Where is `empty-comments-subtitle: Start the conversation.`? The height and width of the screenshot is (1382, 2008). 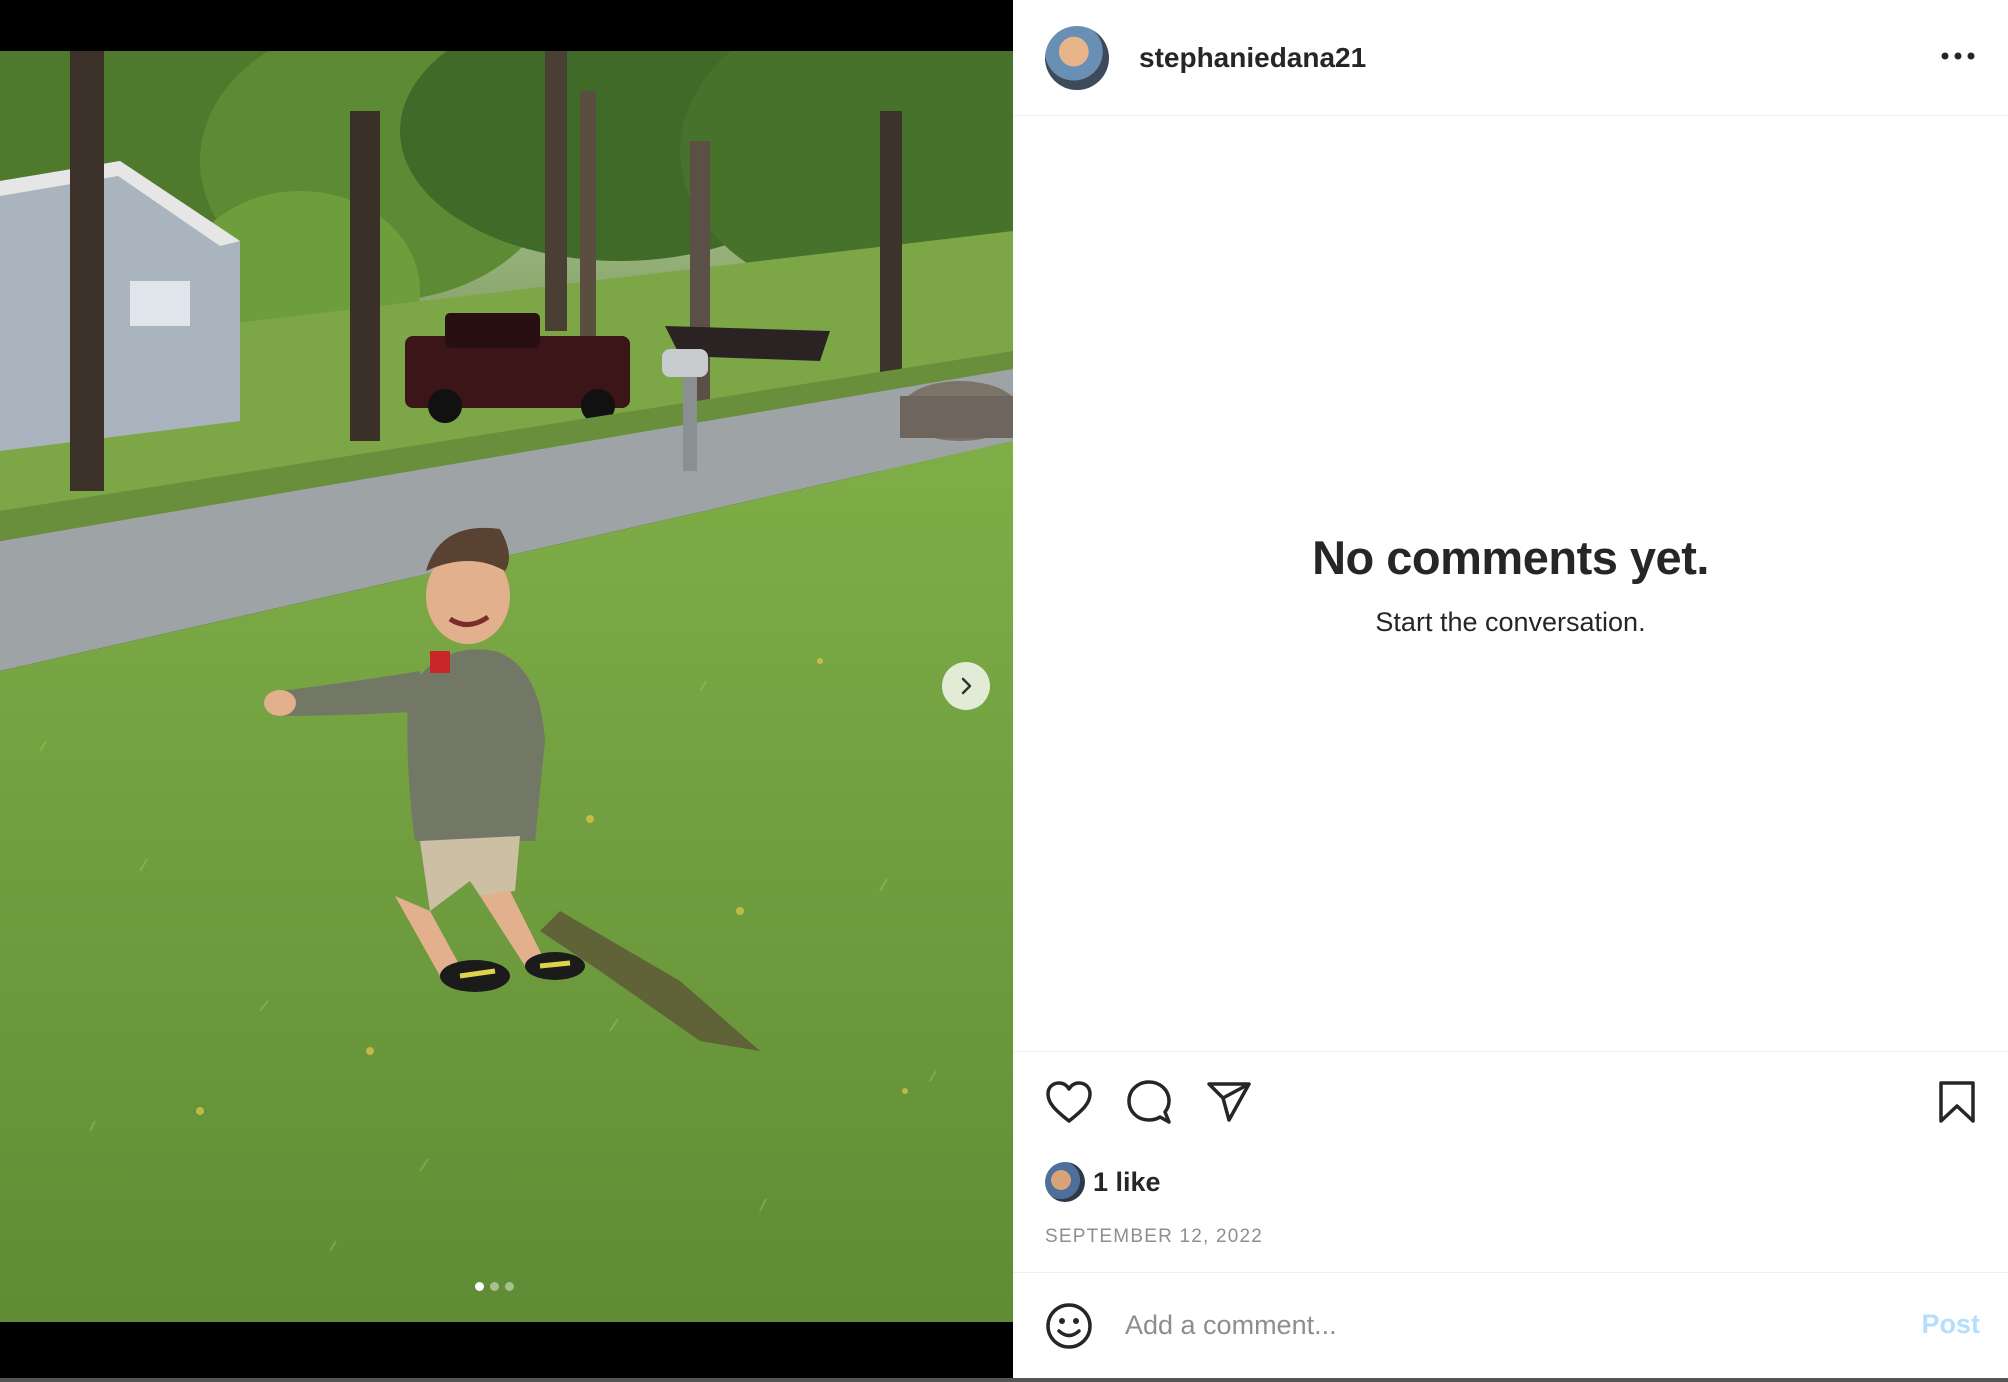 empty-comments-subtitle: Start the conversation. is located at coordinates (1510, 621).